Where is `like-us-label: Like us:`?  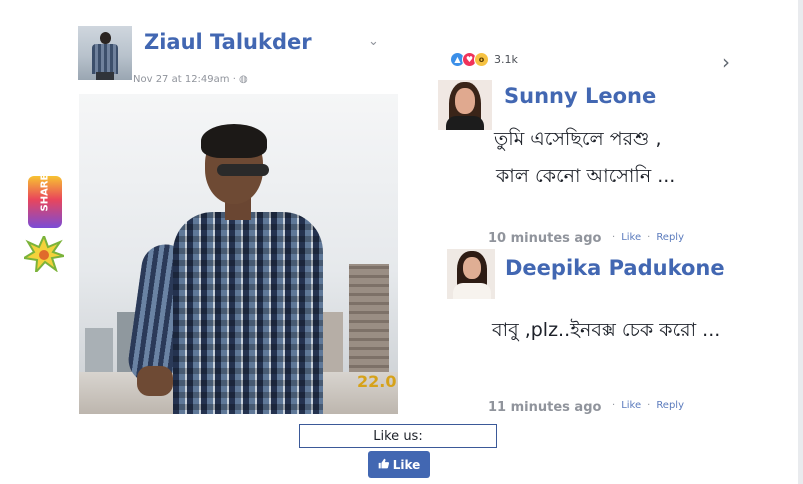
like-us-label: Like us: is located at coordinates (398, 436).